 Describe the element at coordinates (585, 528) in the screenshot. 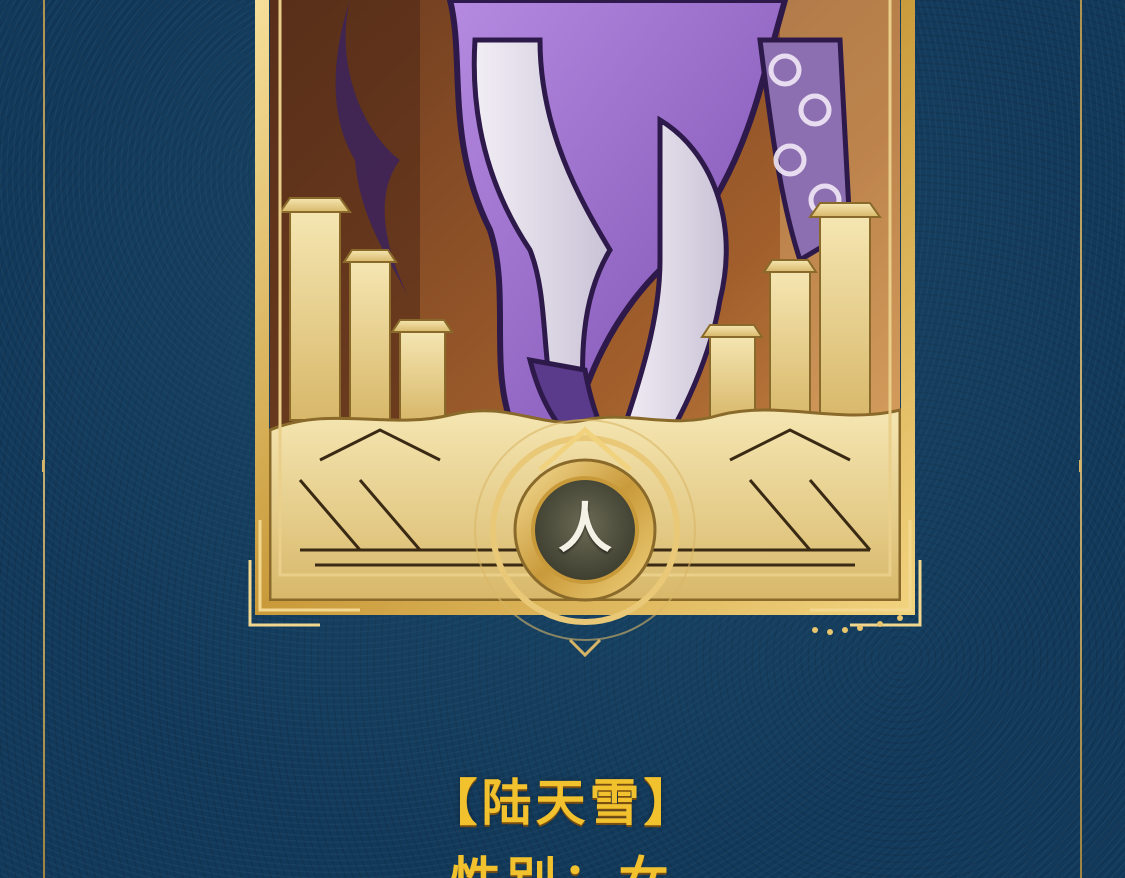

I see `emblem-glyph: 人` at that location.